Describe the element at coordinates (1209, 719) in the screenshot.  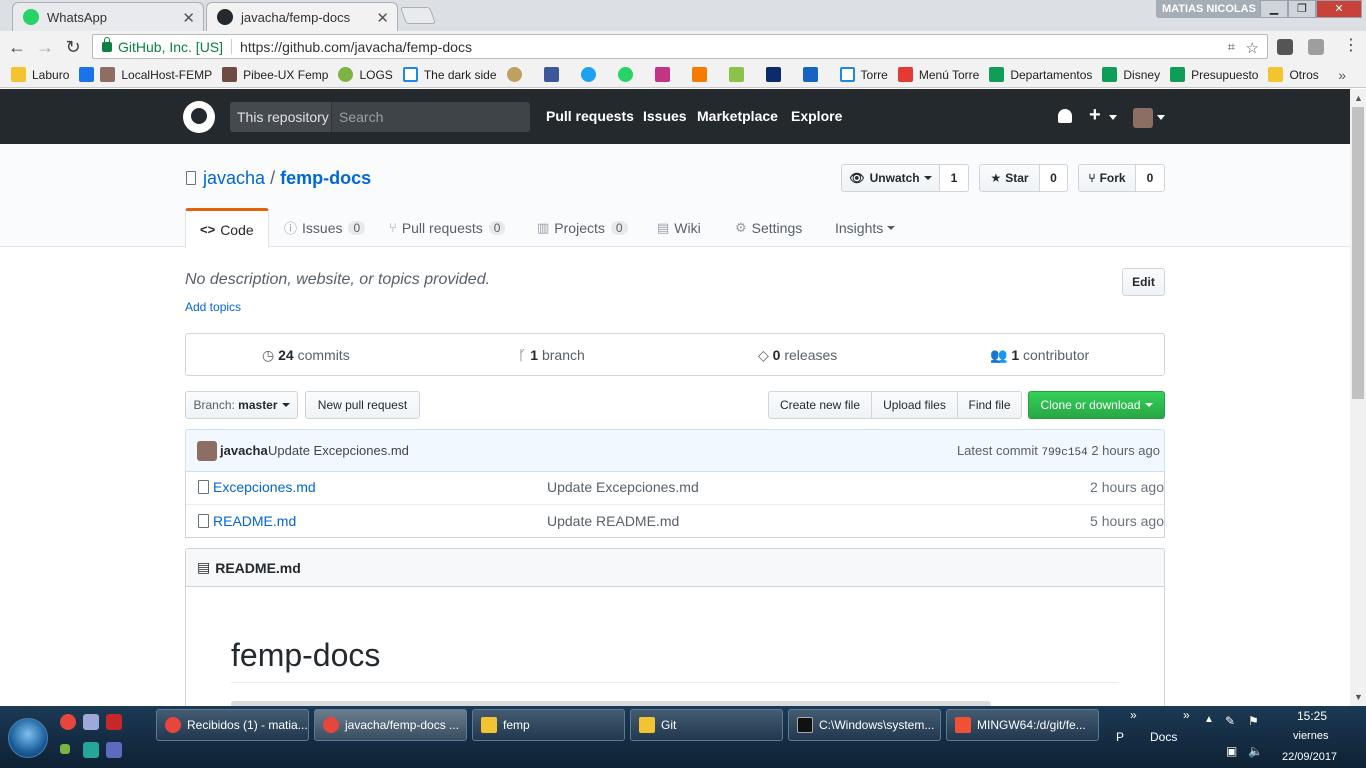
I see `tray-arrow-icon: ▲` at that location.